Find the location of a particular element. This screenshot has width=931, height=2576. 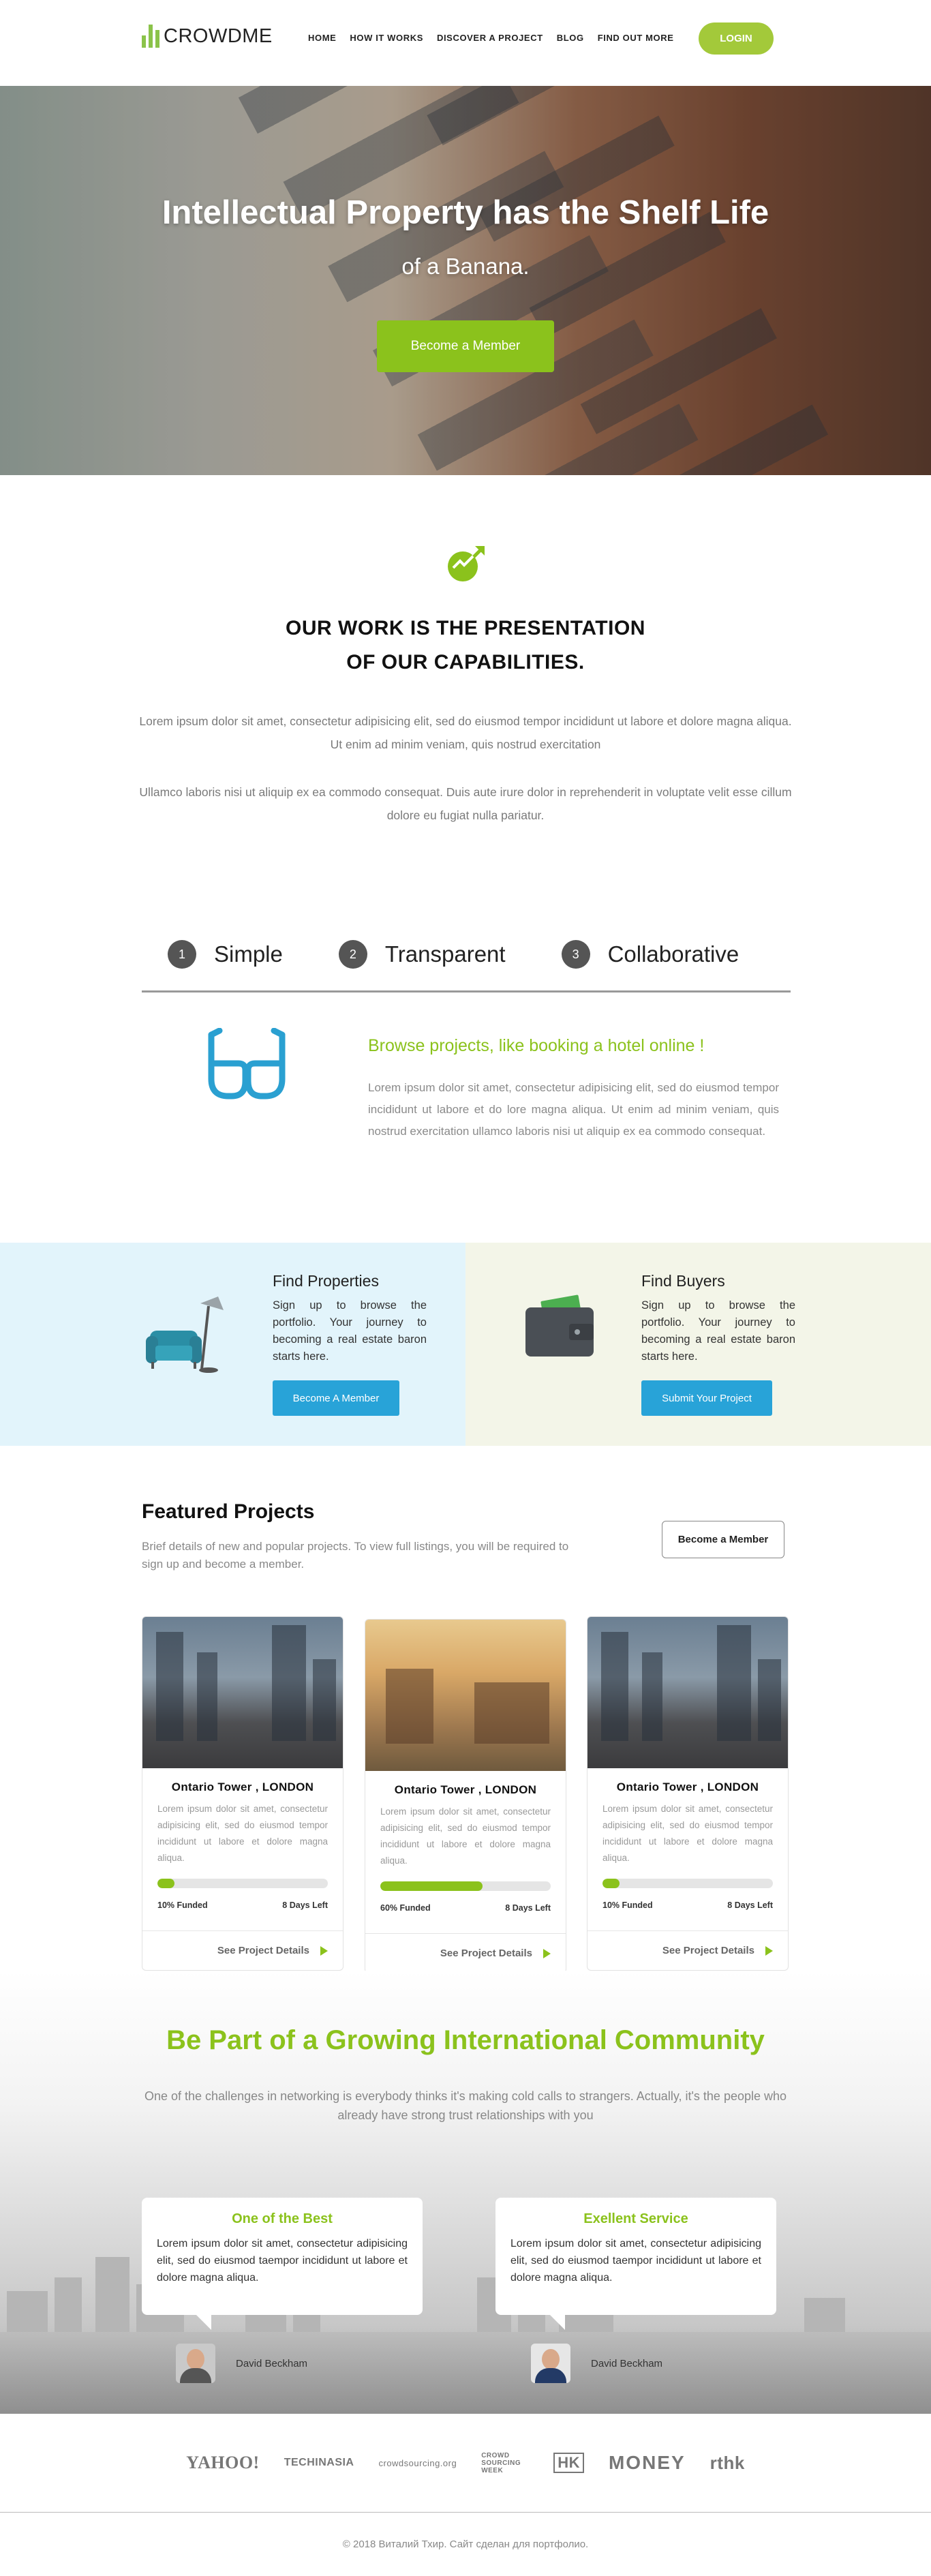

menu-item-home: HOME is located at coordinates (322, 38).